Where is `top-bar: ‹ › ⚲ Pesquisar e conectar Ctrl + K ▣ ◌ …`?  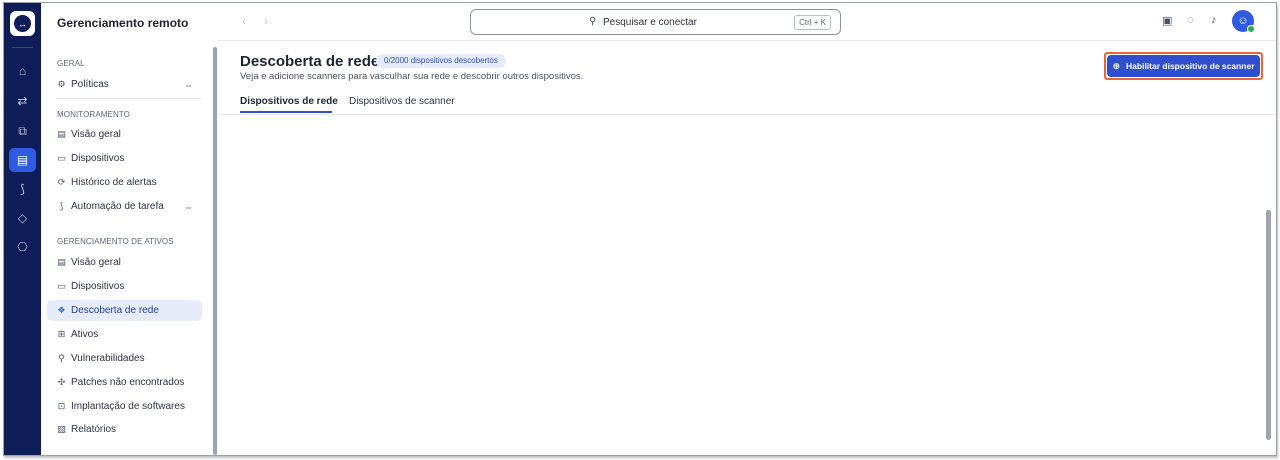 top-bar: ‹ › ⚲ Pesquisar e conectar Ctrl + K ▣ ◌ … is located at coordinates (747, 22).